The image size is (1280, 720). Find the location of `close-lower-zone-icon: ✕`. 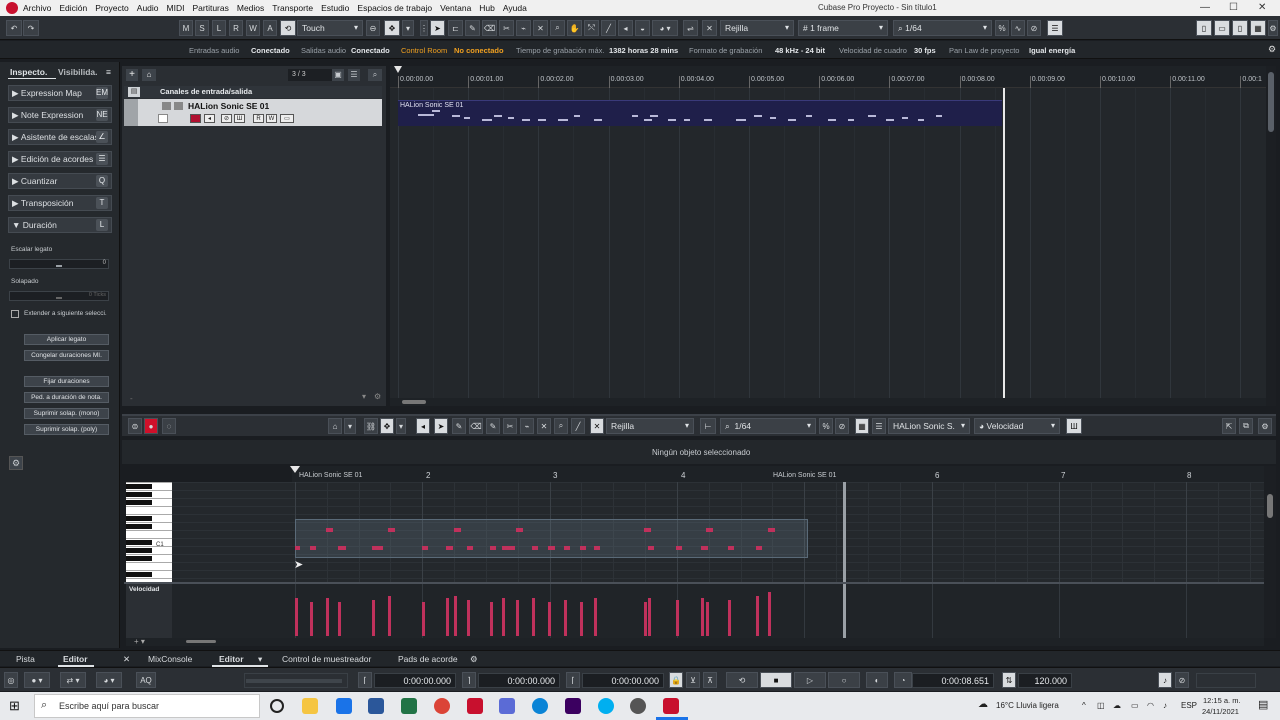

close-lower-zone-icon: ✕ is located at coordinates (126, 659).